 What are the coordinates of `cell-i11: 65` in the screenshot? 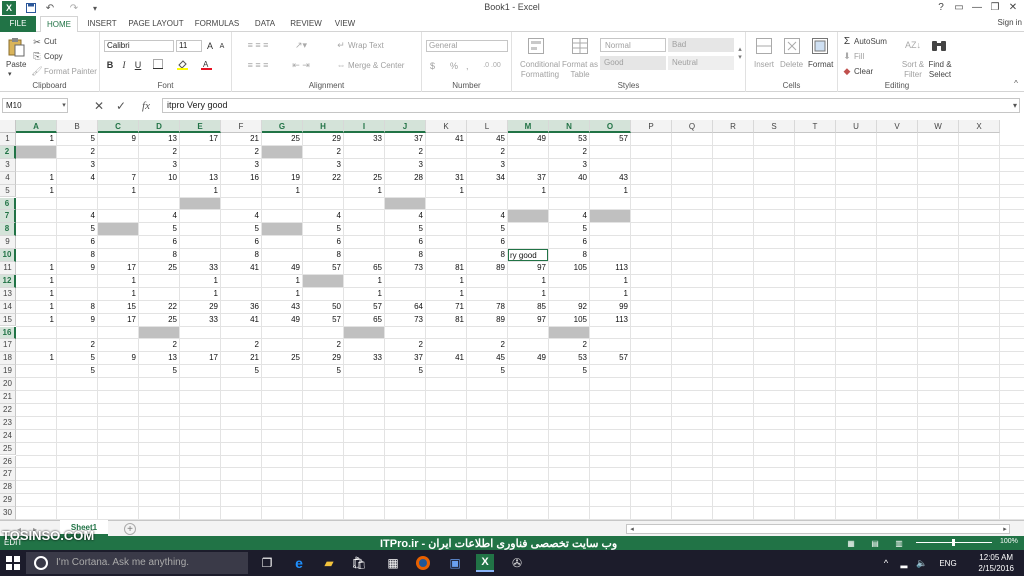 It's located at (364, 268).